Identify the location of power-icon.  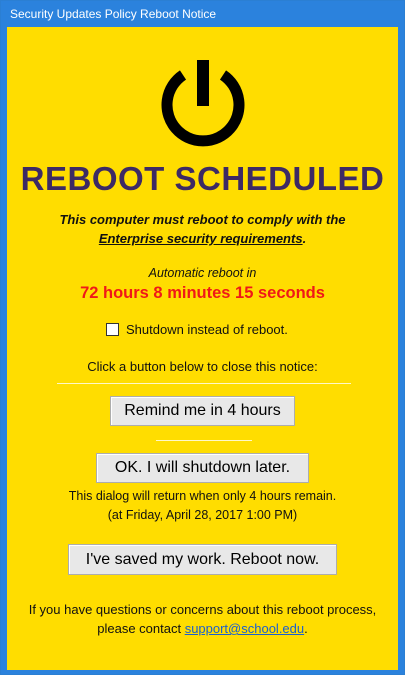
(203, 103).